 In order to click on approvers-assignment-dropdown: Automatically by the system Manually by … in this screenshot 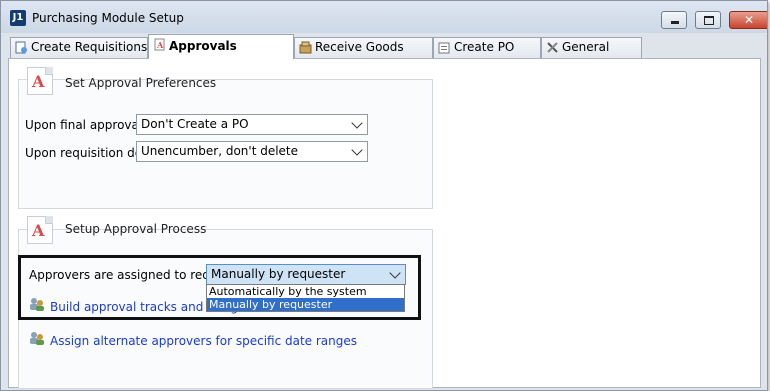, I will do `click(305, 298)`.